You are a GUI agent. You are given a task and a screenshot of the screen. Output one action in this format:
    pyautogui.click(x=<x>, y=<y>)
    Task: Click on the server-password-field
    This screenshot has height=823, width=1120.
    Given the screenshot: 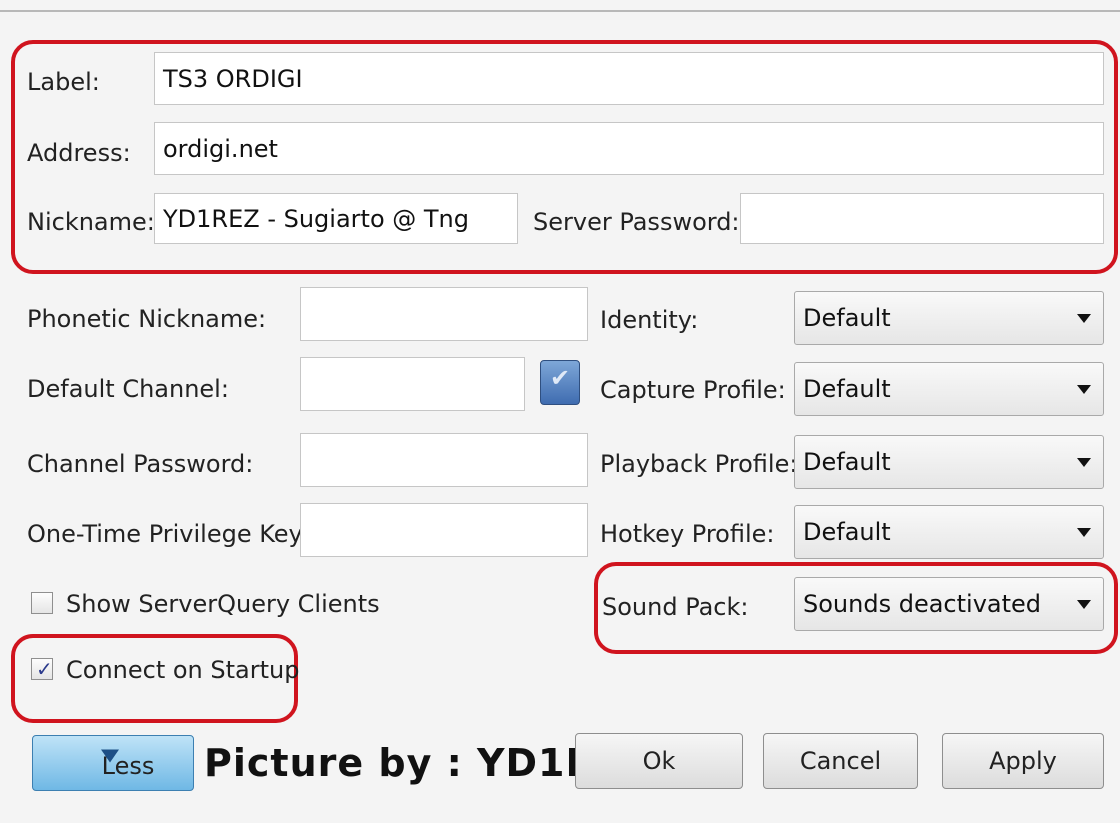 What is the action you would take?
    pyautogui.click(x=922, y=218)
    